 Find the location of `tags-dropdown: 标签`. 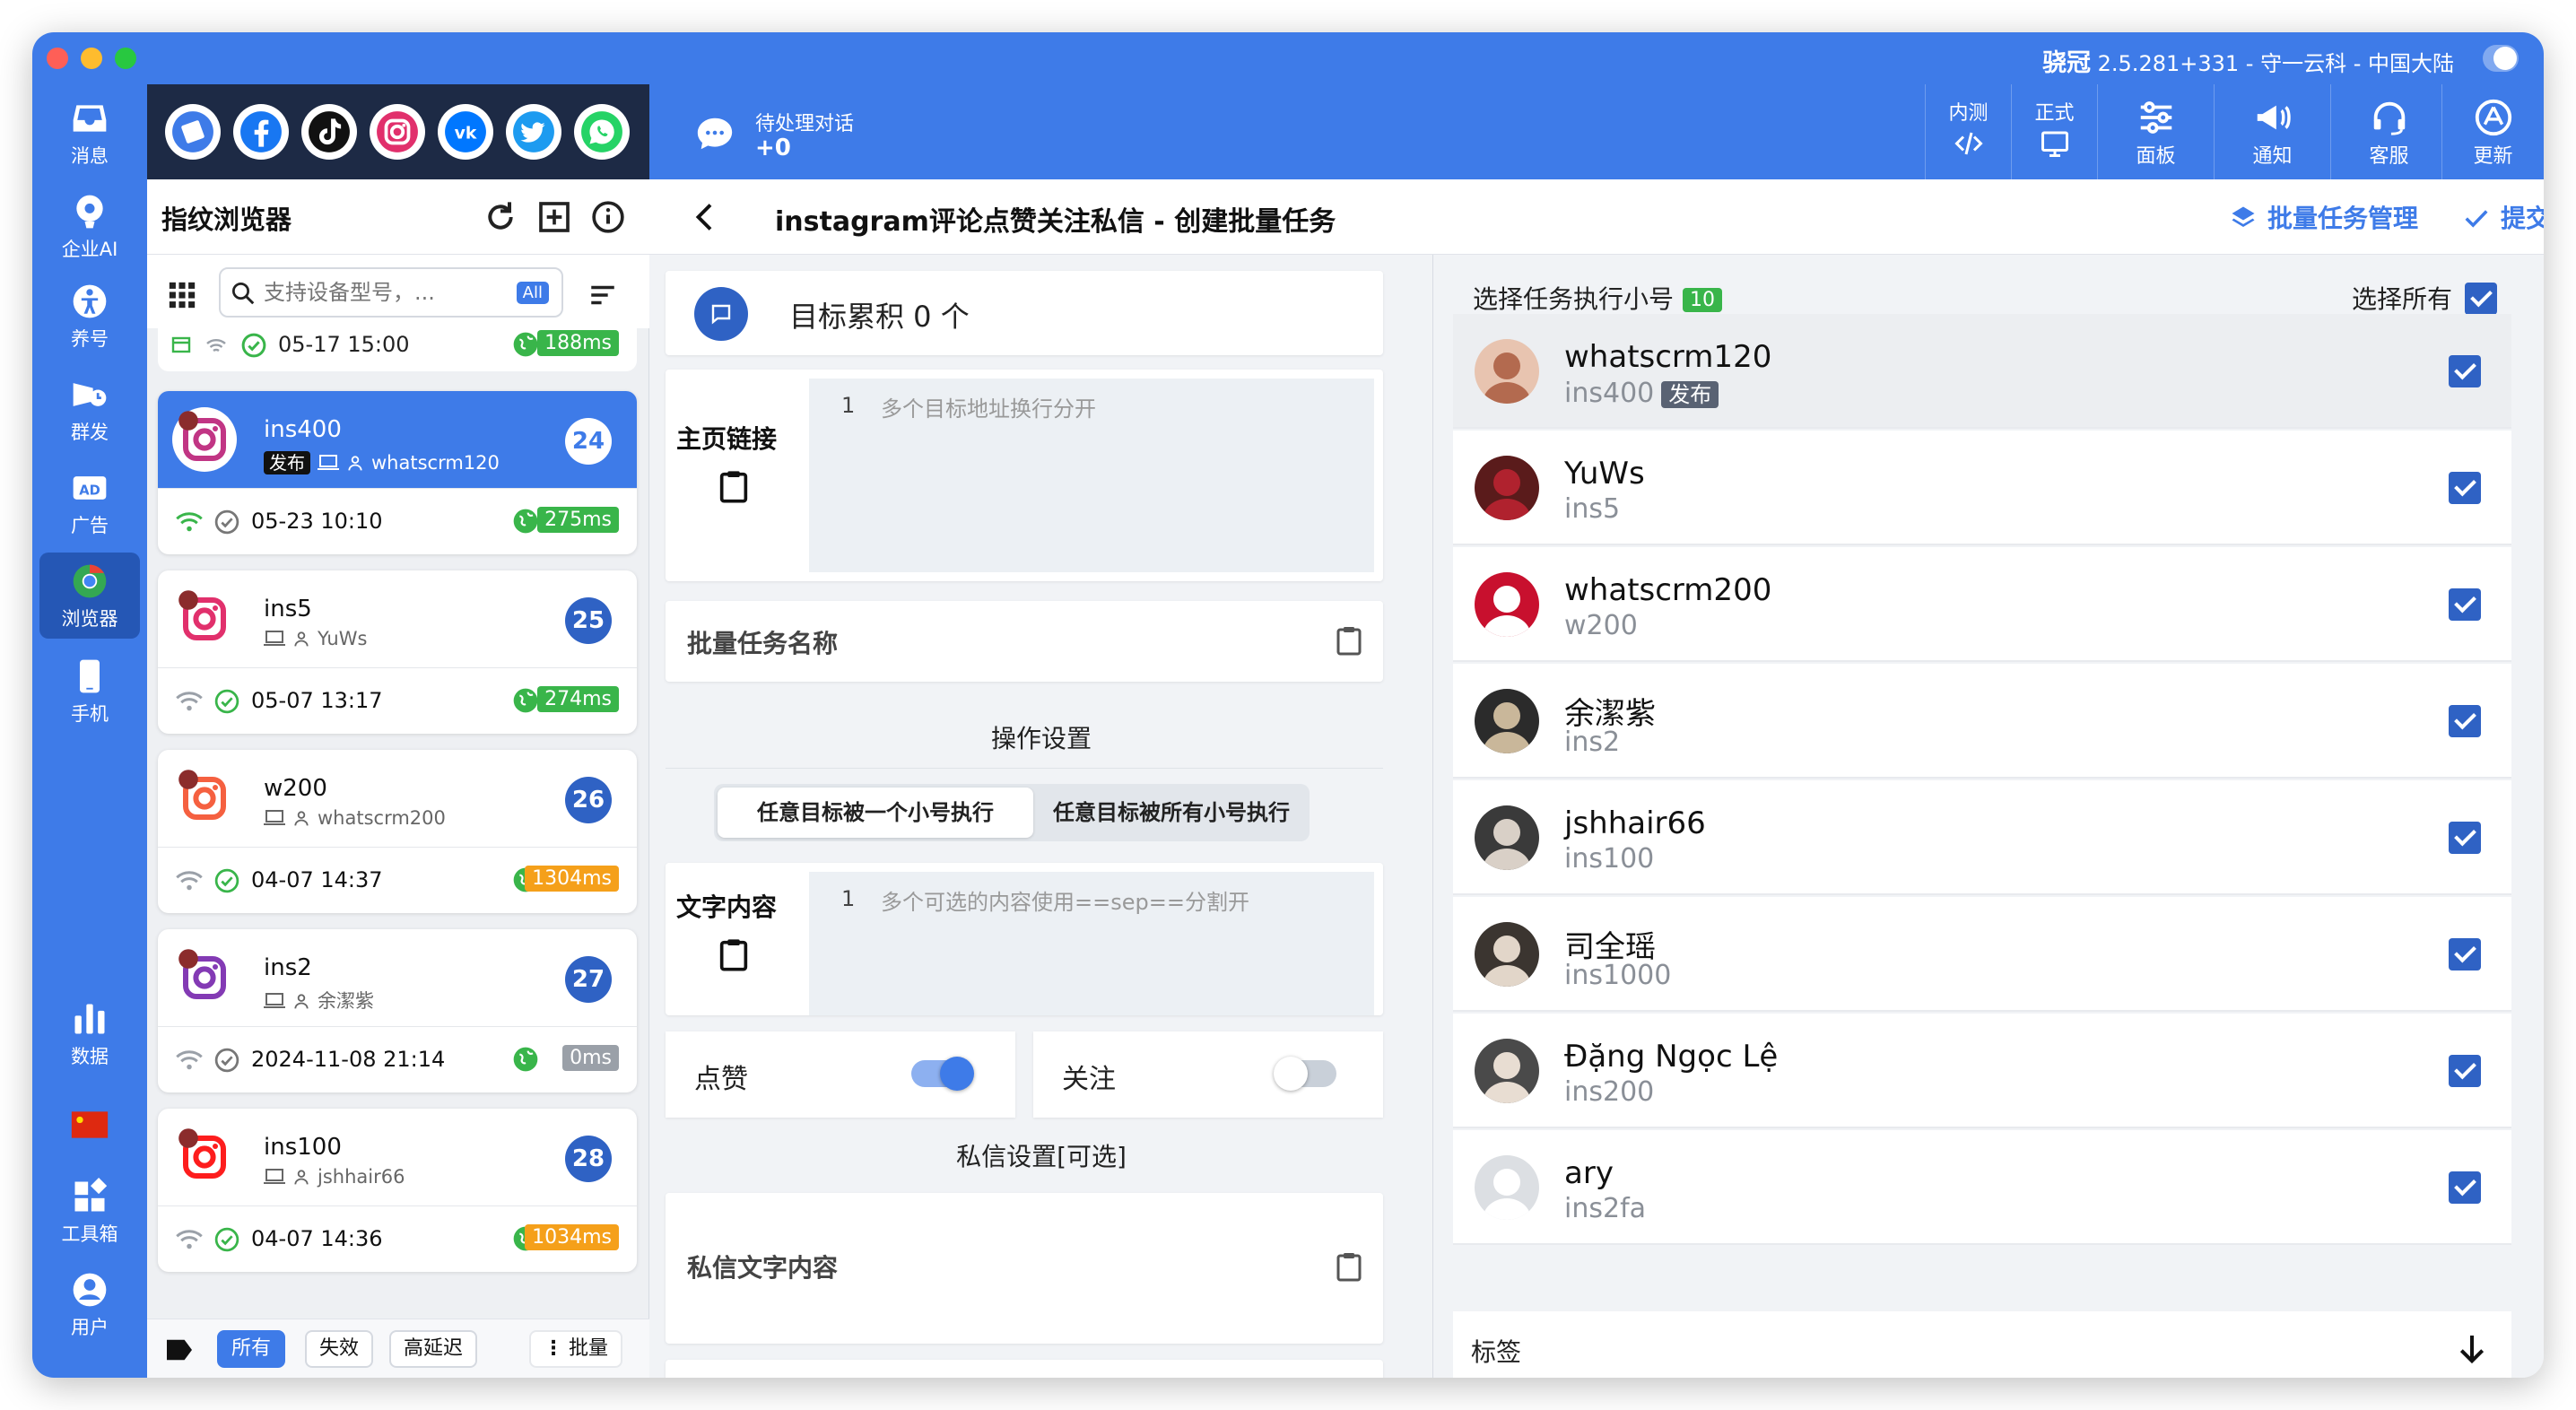

tags-dropdown: 标签 is located at coordinates (1982, 1345).